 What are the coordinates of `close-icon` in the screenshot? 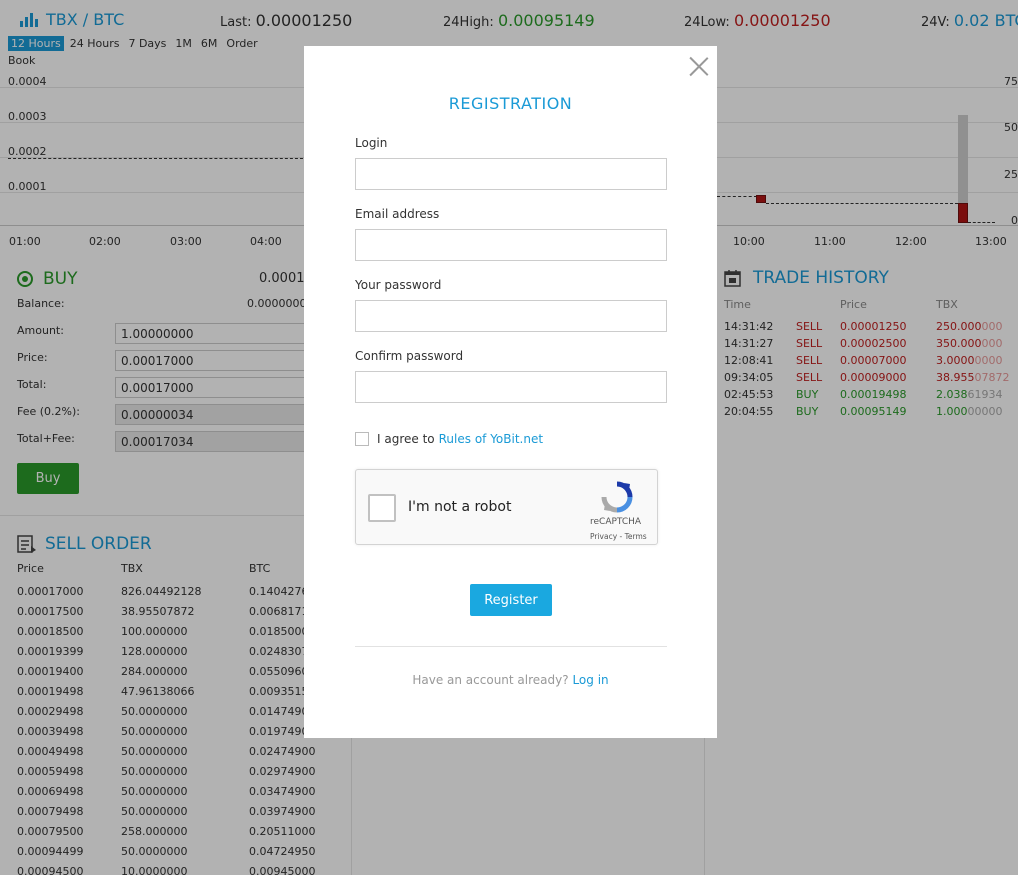 It's located at (699, 66).